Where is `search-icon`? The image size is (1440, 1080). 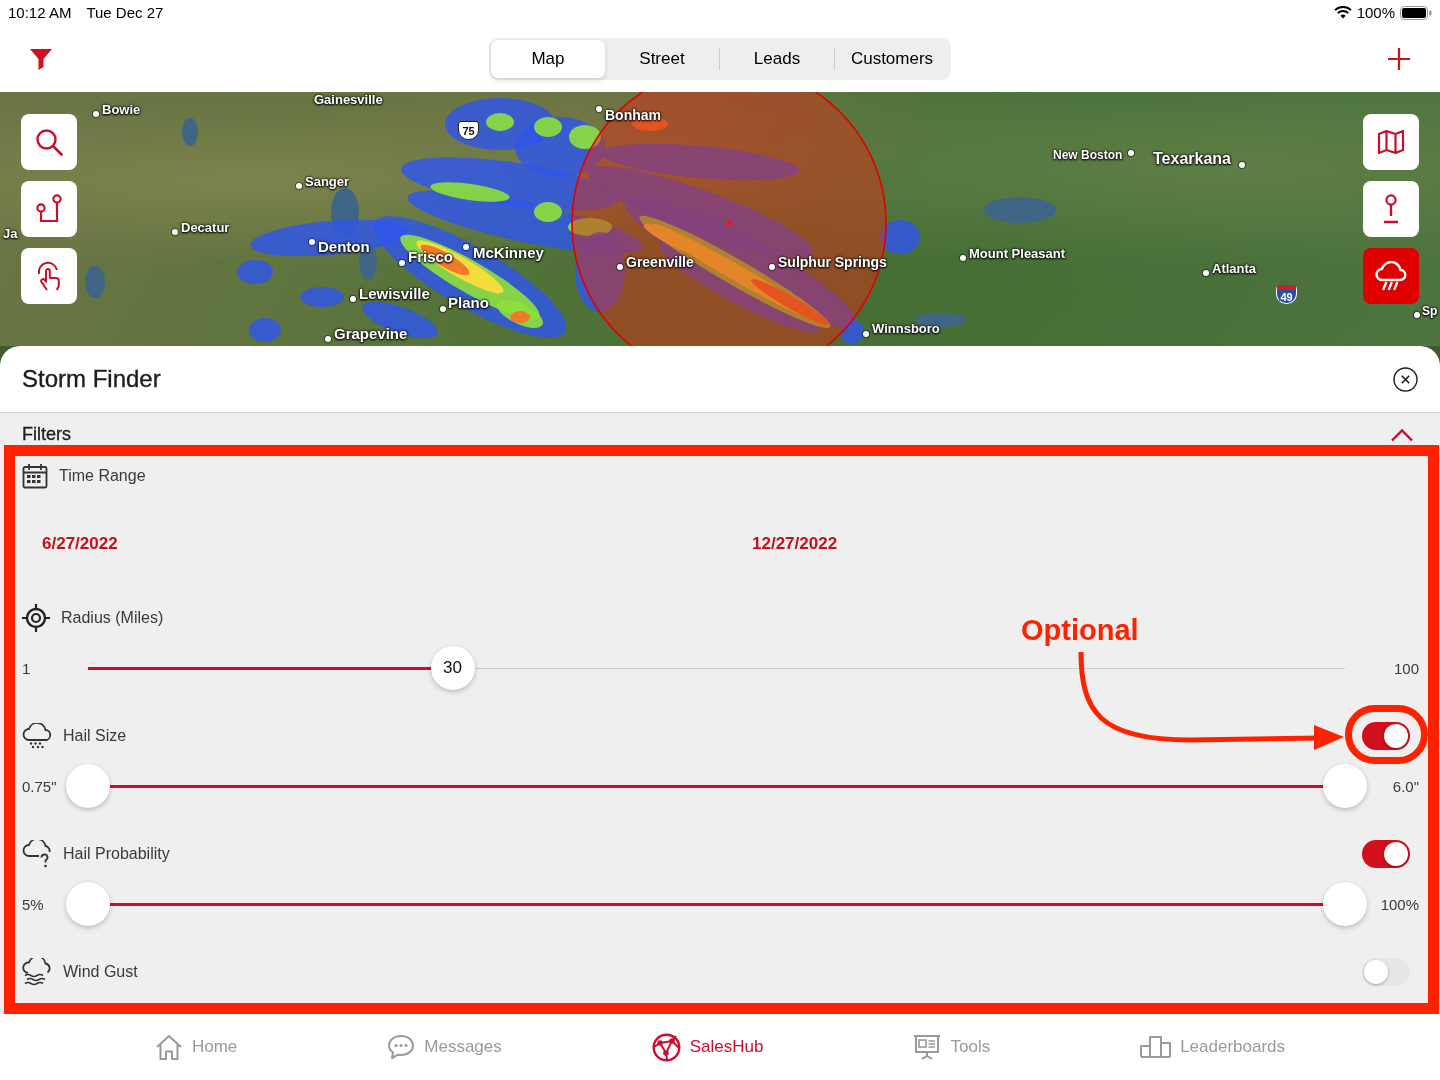 search-icon is located at coordinates (49, 142).